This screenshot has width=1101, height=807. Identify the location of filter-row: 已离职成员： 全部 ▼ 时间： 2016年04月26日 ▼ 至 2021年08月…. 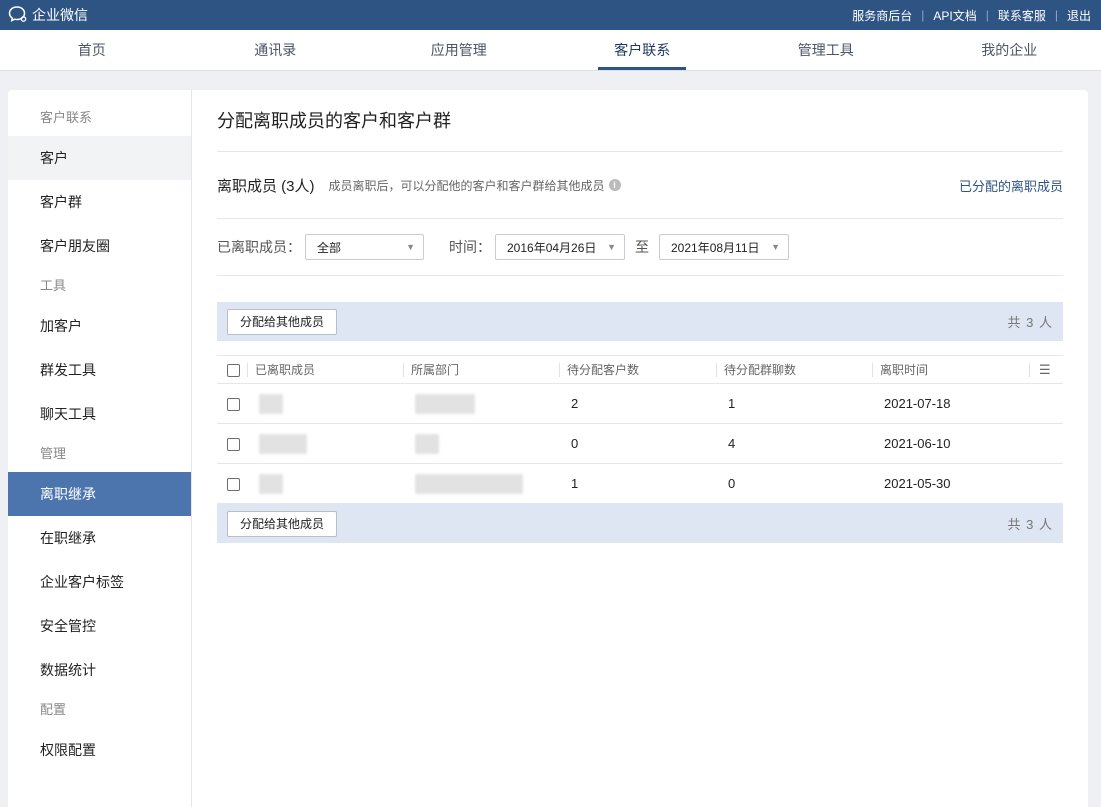
(640, 247).